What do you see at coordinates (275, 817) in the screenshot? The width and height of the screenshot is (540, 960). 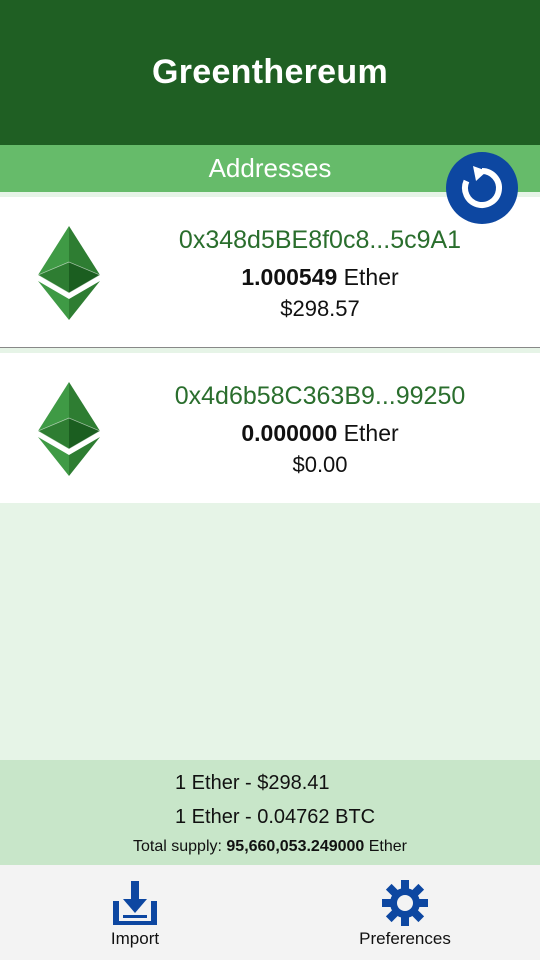 I see `price-btc: 1 Ether - 0.04762 BTC` at bounding box center [275, 817].